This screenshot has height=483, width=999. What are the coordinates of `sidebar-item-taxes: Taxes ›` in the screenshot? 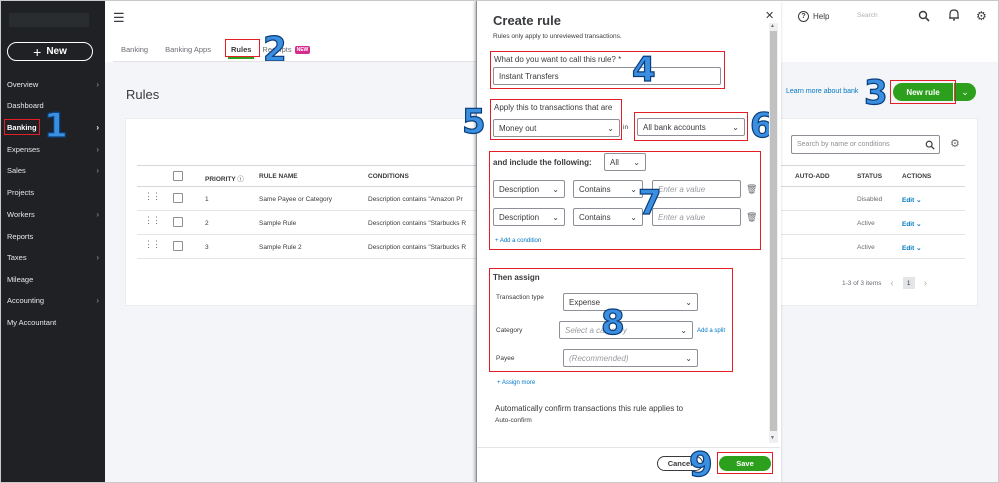 It's located at (53, 257).